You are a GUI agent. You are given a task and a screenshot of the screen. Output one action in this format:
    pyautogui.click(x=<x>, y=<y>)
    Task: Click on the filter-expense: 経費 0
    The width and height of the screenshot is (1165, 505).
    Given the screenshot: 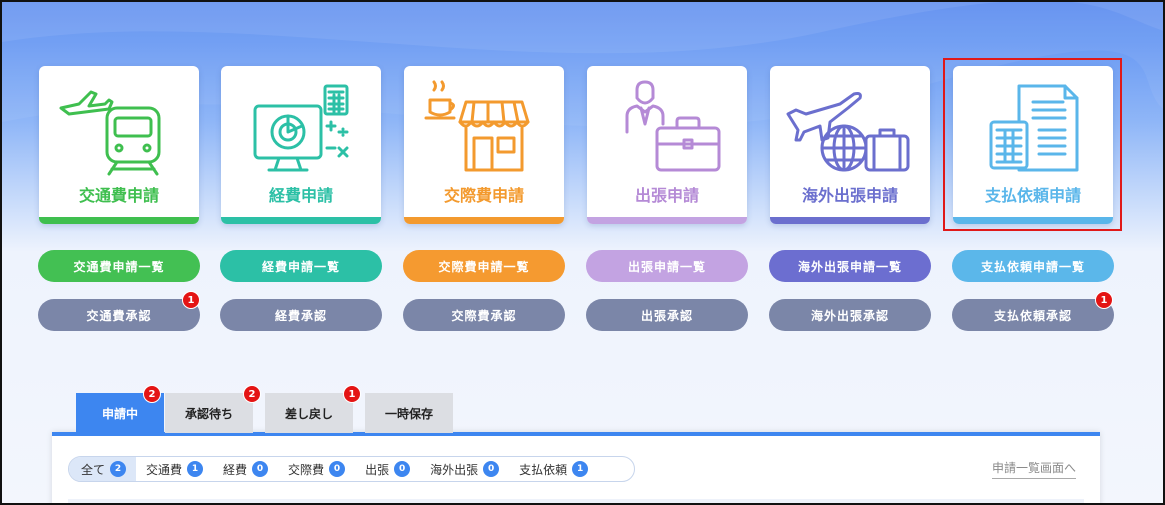 What is the action you would take?
    pyautogui.click(x=245, y=469)
    